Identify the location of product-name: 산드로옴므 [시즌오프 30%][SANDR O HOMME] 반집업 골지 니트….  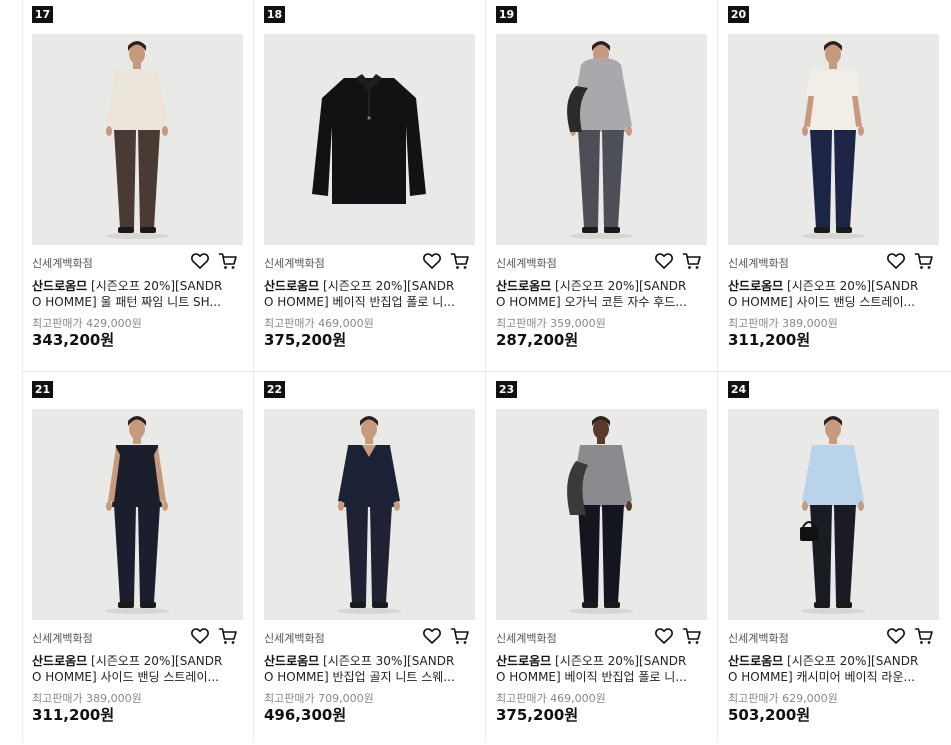
(369, 669).